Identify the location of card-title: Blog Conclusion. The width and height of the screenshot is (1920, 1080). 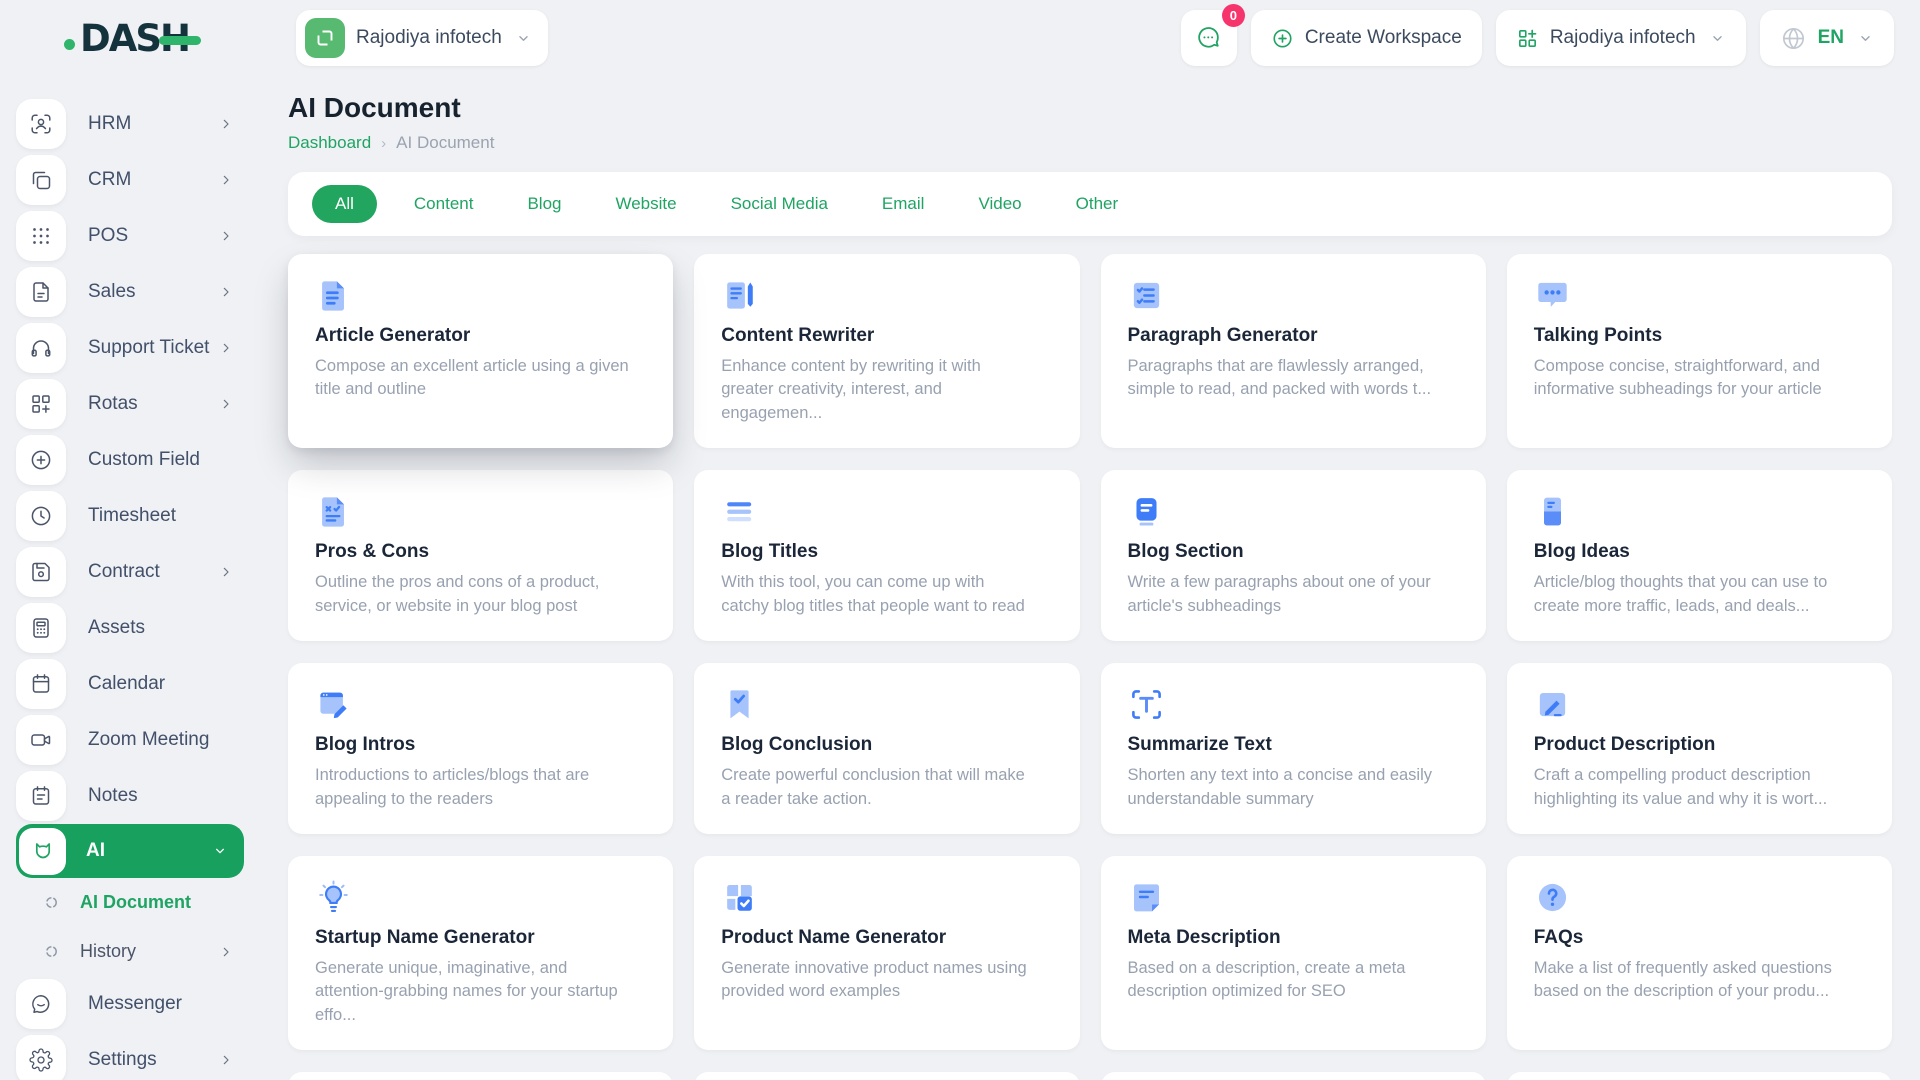
(797, 745).